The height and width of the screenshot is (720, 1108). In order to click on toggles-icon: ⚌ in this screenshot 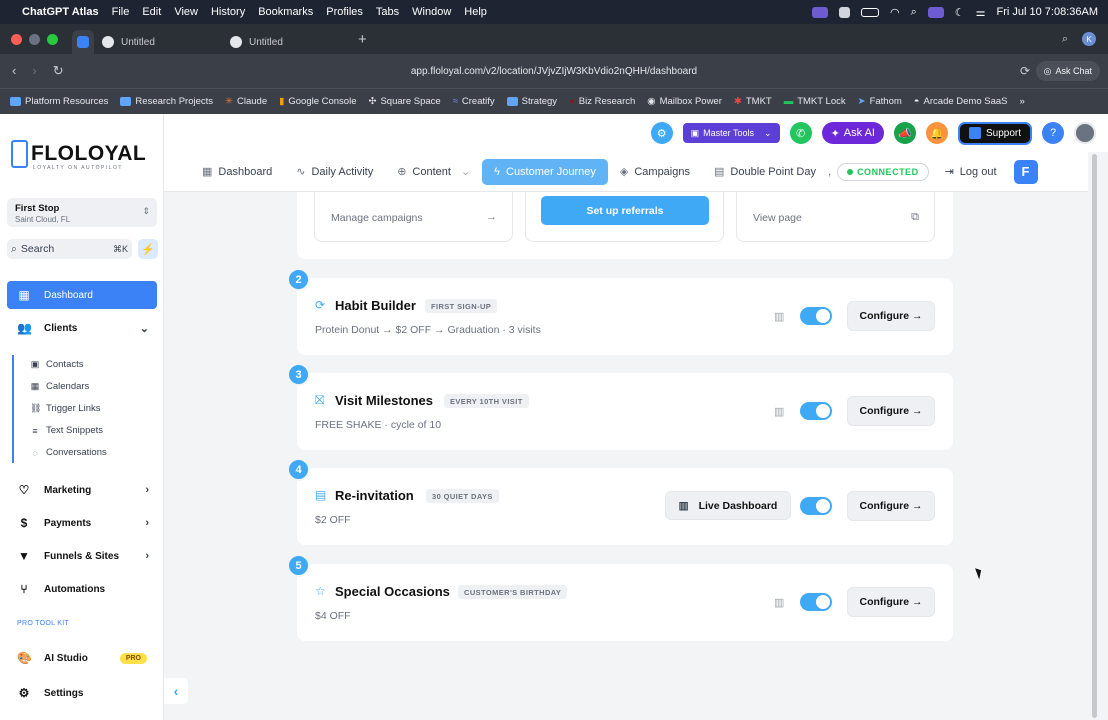, I will do `click(981, 12)`.